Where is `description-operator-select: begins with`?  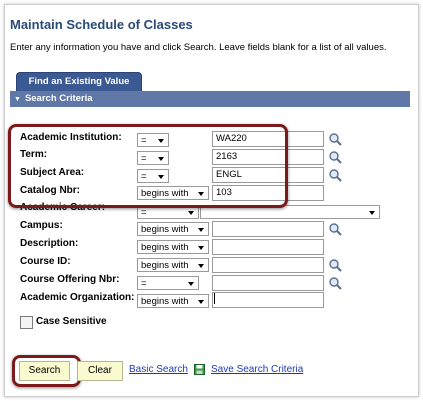 description-operator-select: begins with is located at coordinates (173, 247).